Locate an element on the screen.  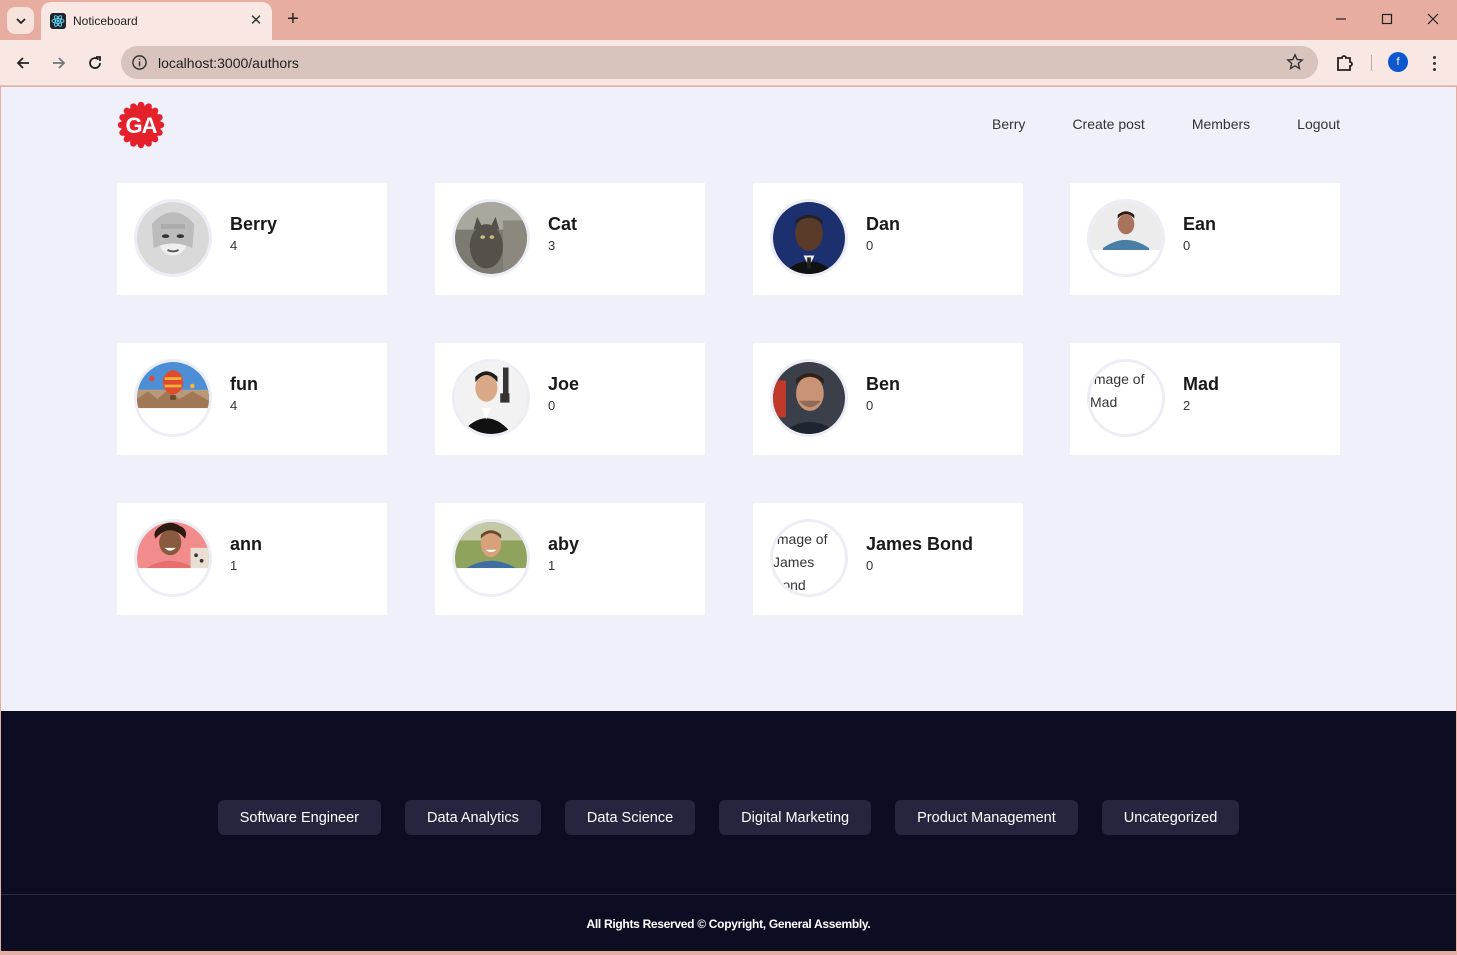
avatar-alt-text: Image of James Bond is located at coordinates (800, 562).